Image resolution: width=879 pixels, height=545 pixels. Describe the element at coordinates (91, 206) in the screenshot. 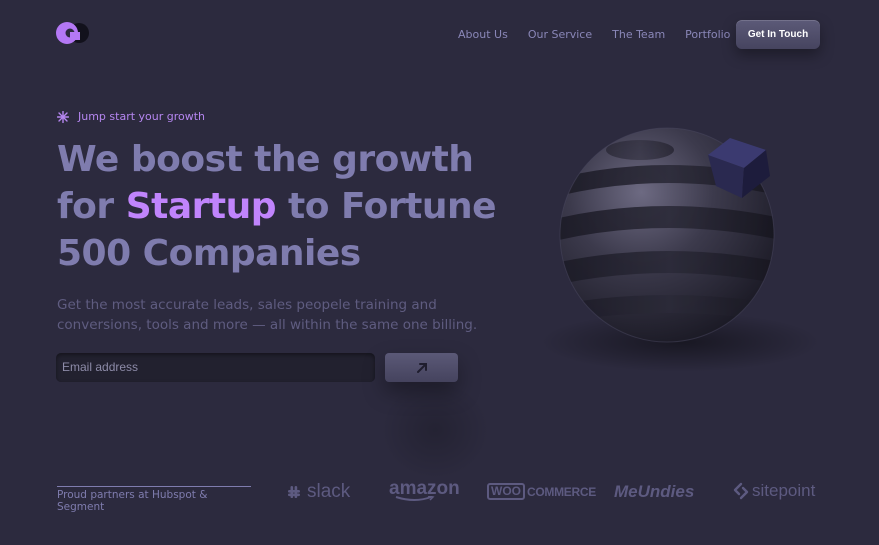

I see `headline-for: for` at that location.